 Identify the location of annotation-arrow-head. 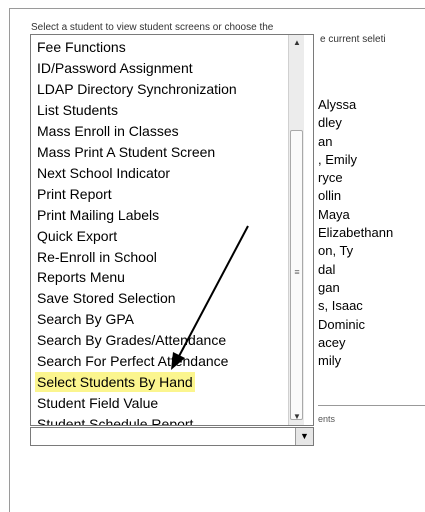
(178, 361).